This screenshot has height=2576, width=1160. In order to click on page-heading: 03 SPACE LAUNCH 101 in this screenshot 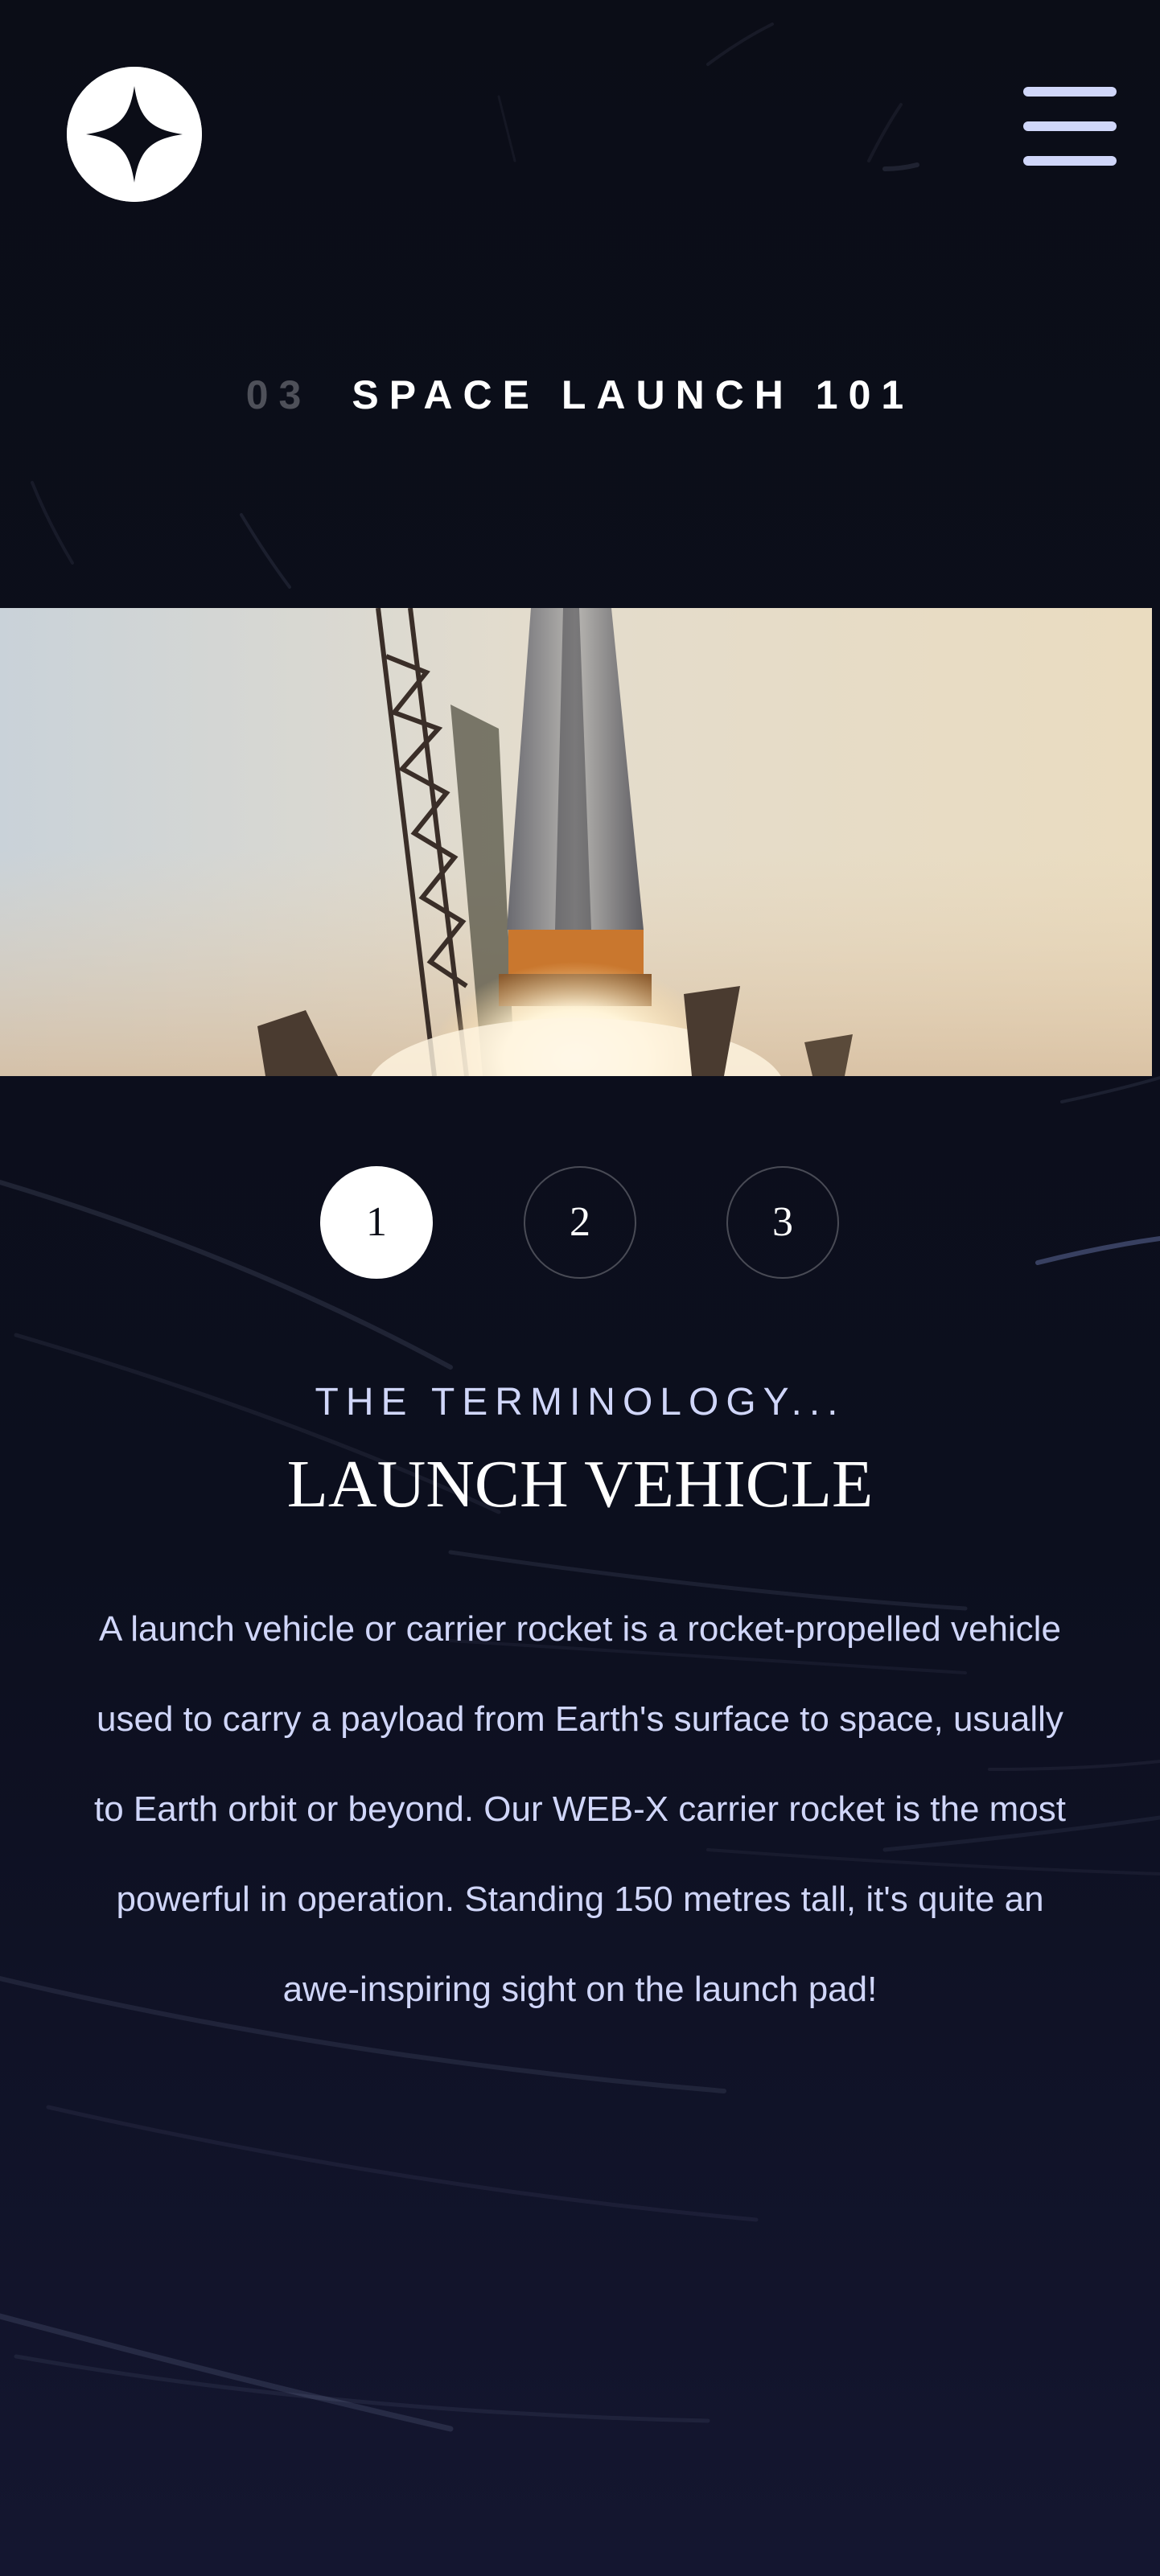, I will do `click(580, 395)`.